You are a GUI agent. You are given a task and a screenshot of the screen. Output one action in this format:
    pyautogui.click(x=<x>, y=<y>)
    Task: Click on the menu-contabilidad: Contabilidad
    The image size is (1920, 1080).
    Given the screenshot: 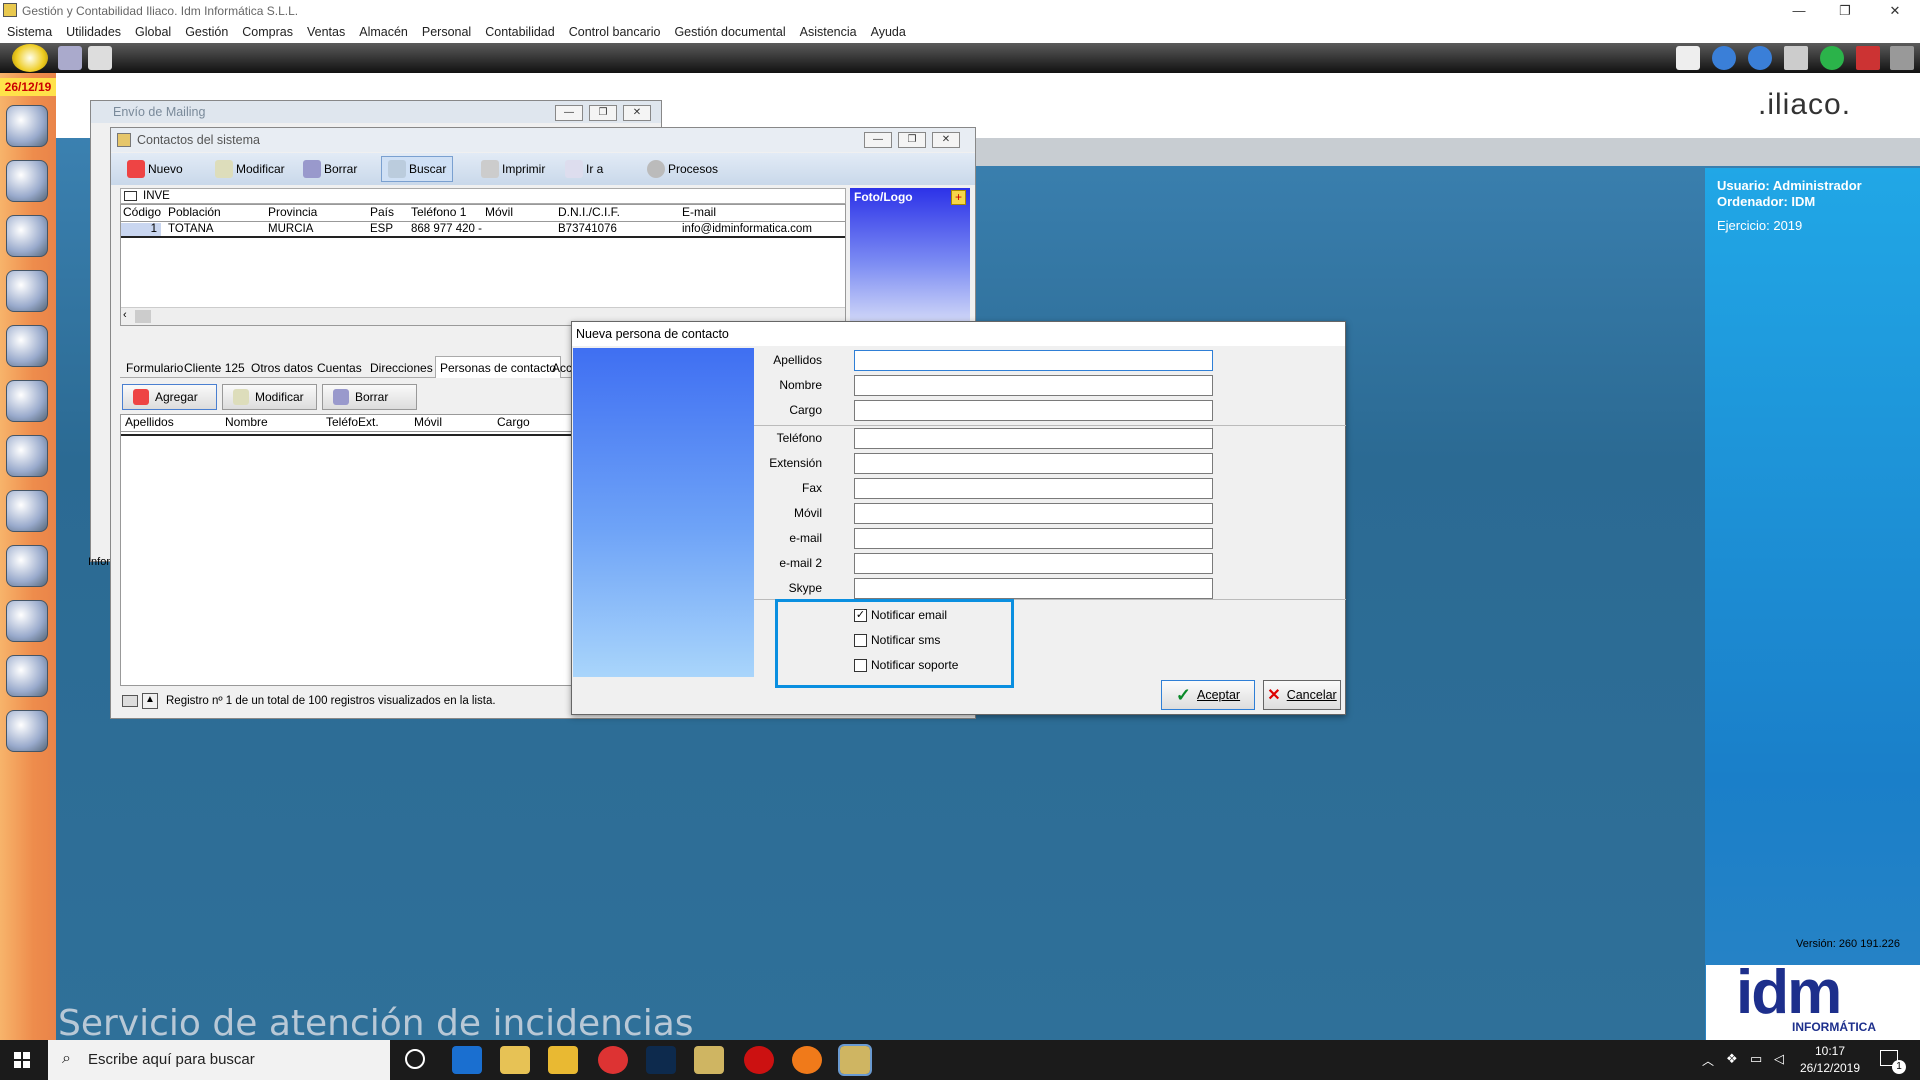 What is the action you would take?
    pyautogui.click(x=520, y=32)
    